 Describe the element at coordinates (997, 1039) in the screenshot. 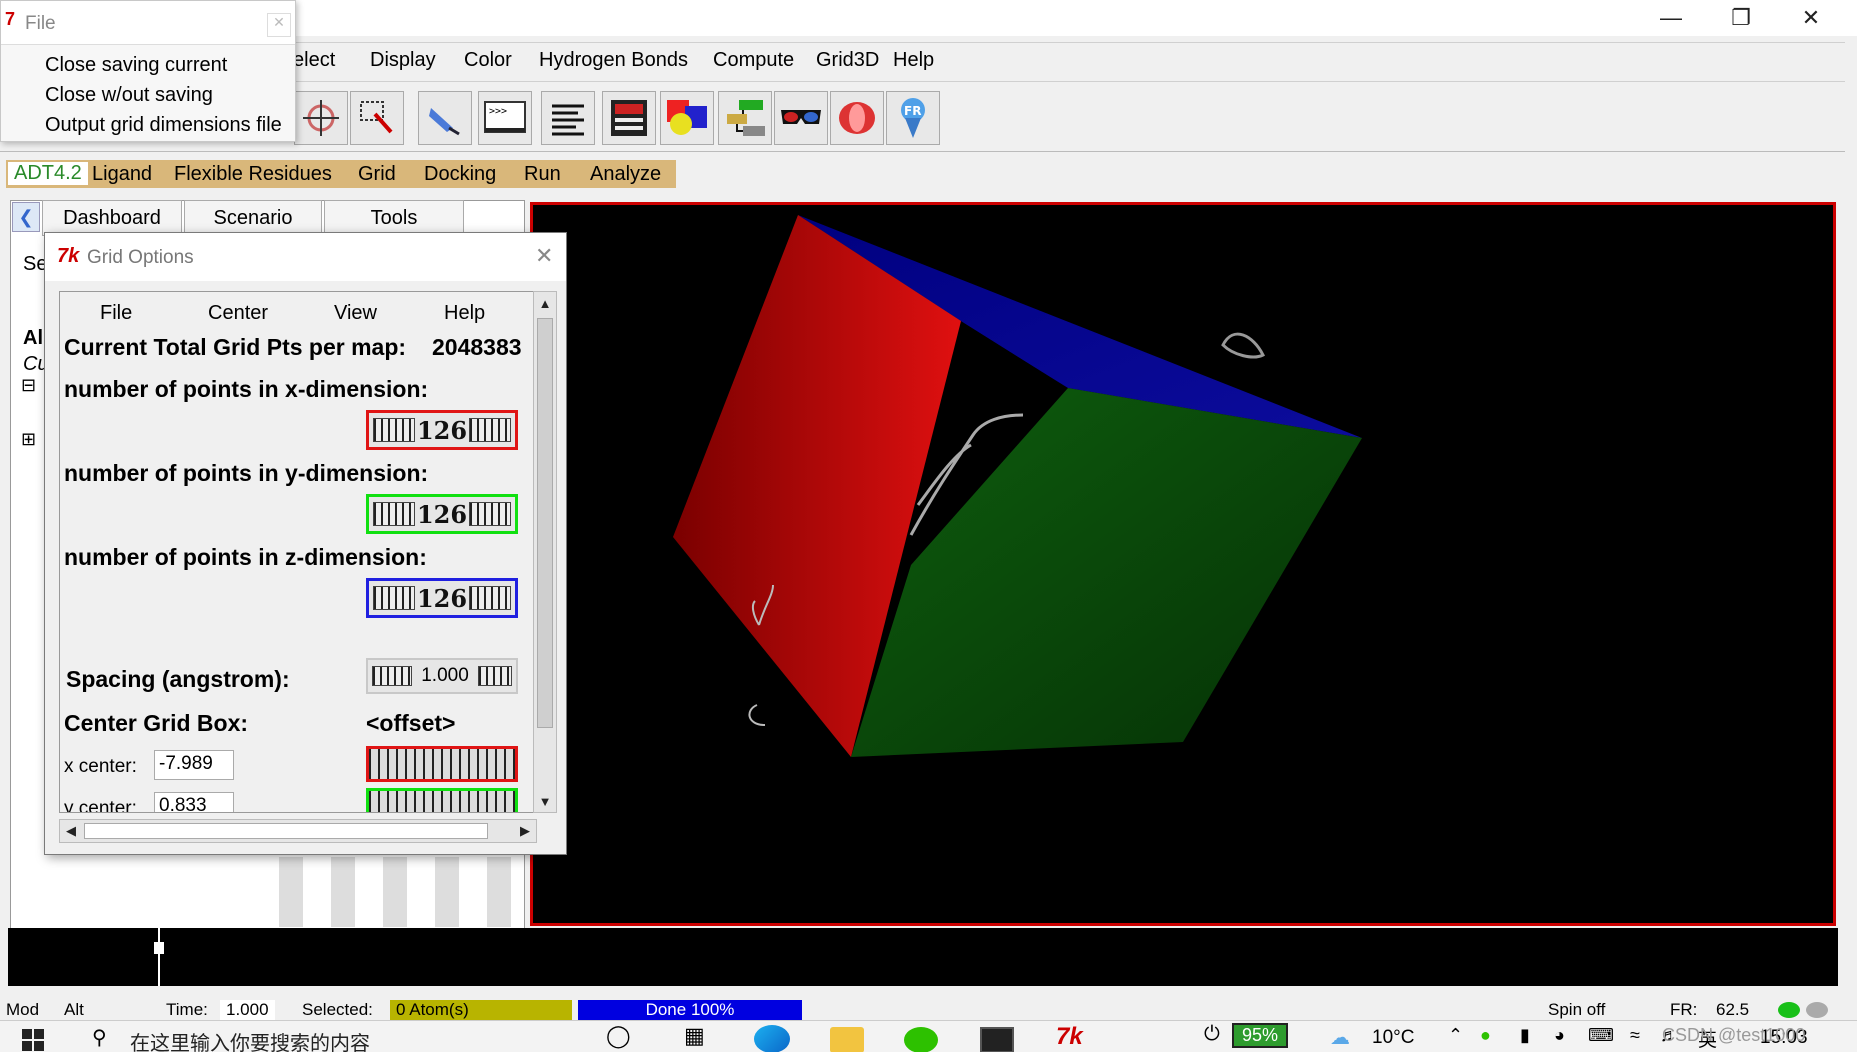

I see `terminal-icon` at that location.